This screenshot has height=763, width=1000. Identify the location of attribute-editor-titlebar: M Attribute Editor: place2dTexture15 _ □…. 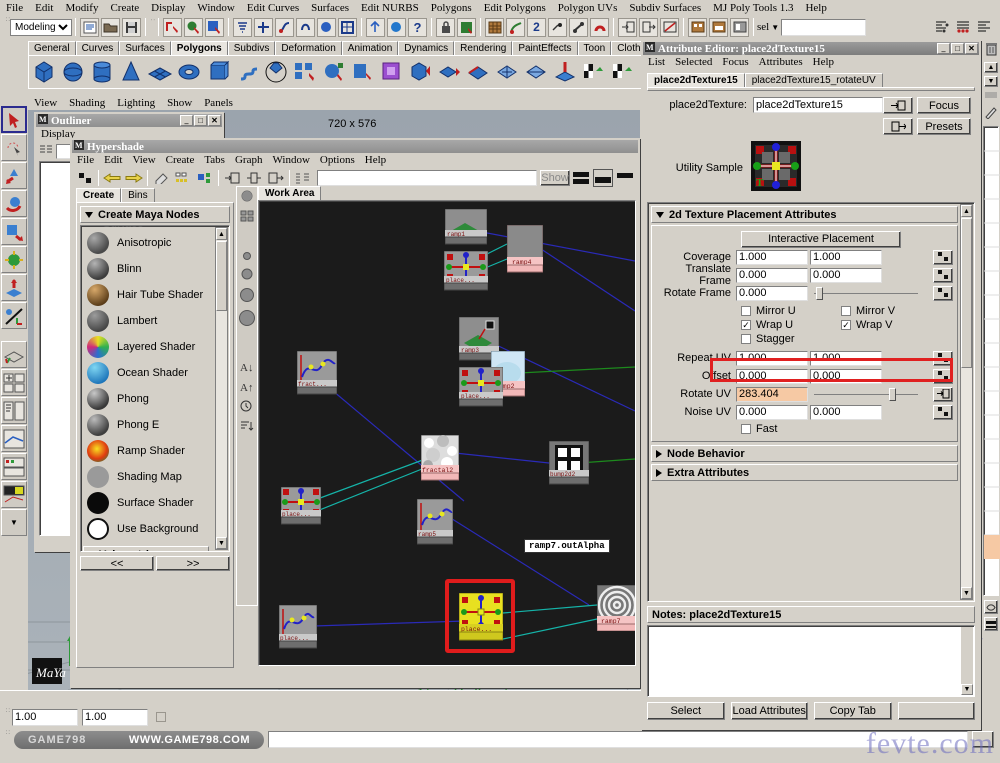
(811, 48).